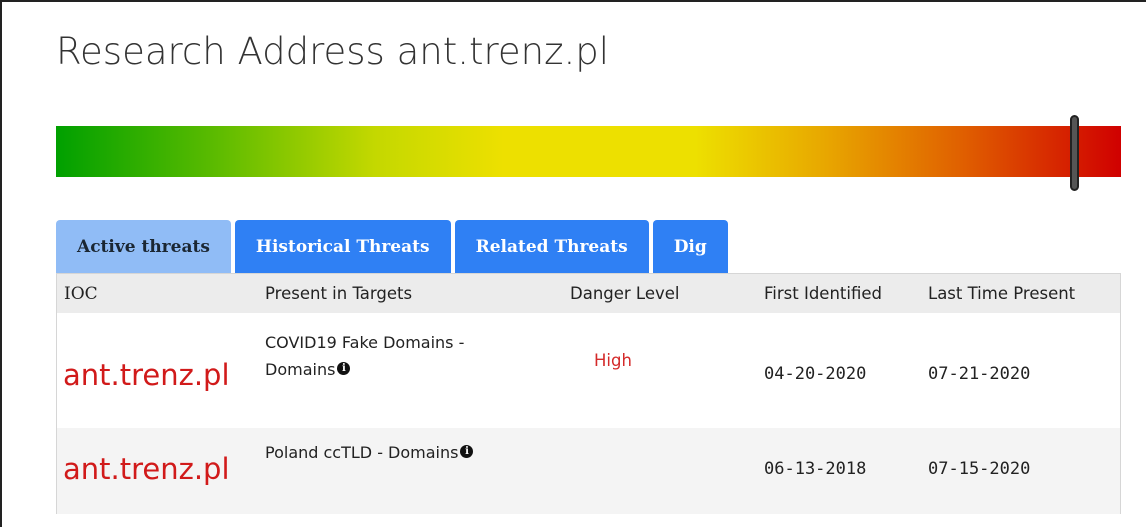 Image resolution: width=1148 pixels, height=527 pixels. Describe the element at coordinates (1002, 293) in the screenshot. I see `header-last-time-present: Last Time Present` at that location.